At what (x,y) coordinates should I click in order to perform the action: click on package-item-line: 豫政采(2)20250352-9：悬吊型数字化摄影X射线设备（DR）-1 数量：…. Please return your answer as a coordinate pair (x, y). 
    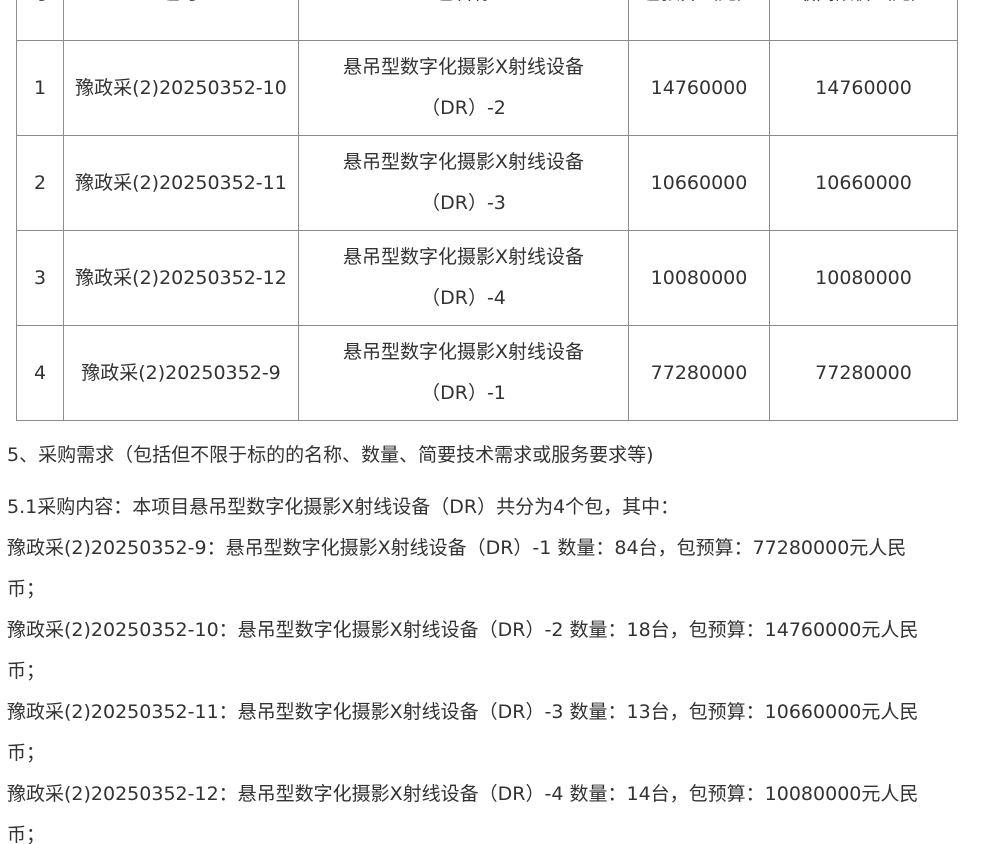
    Looking at the image, I should click on (457, 548).